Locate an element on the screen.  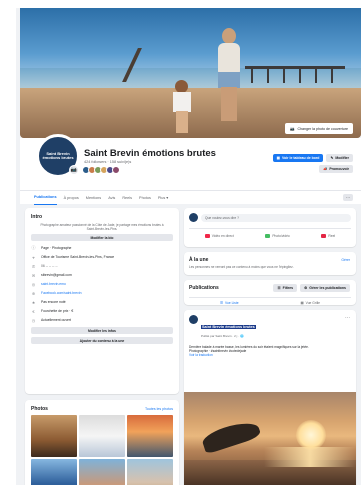
chart-icon: ▦ is located at coordinates (278, 158).